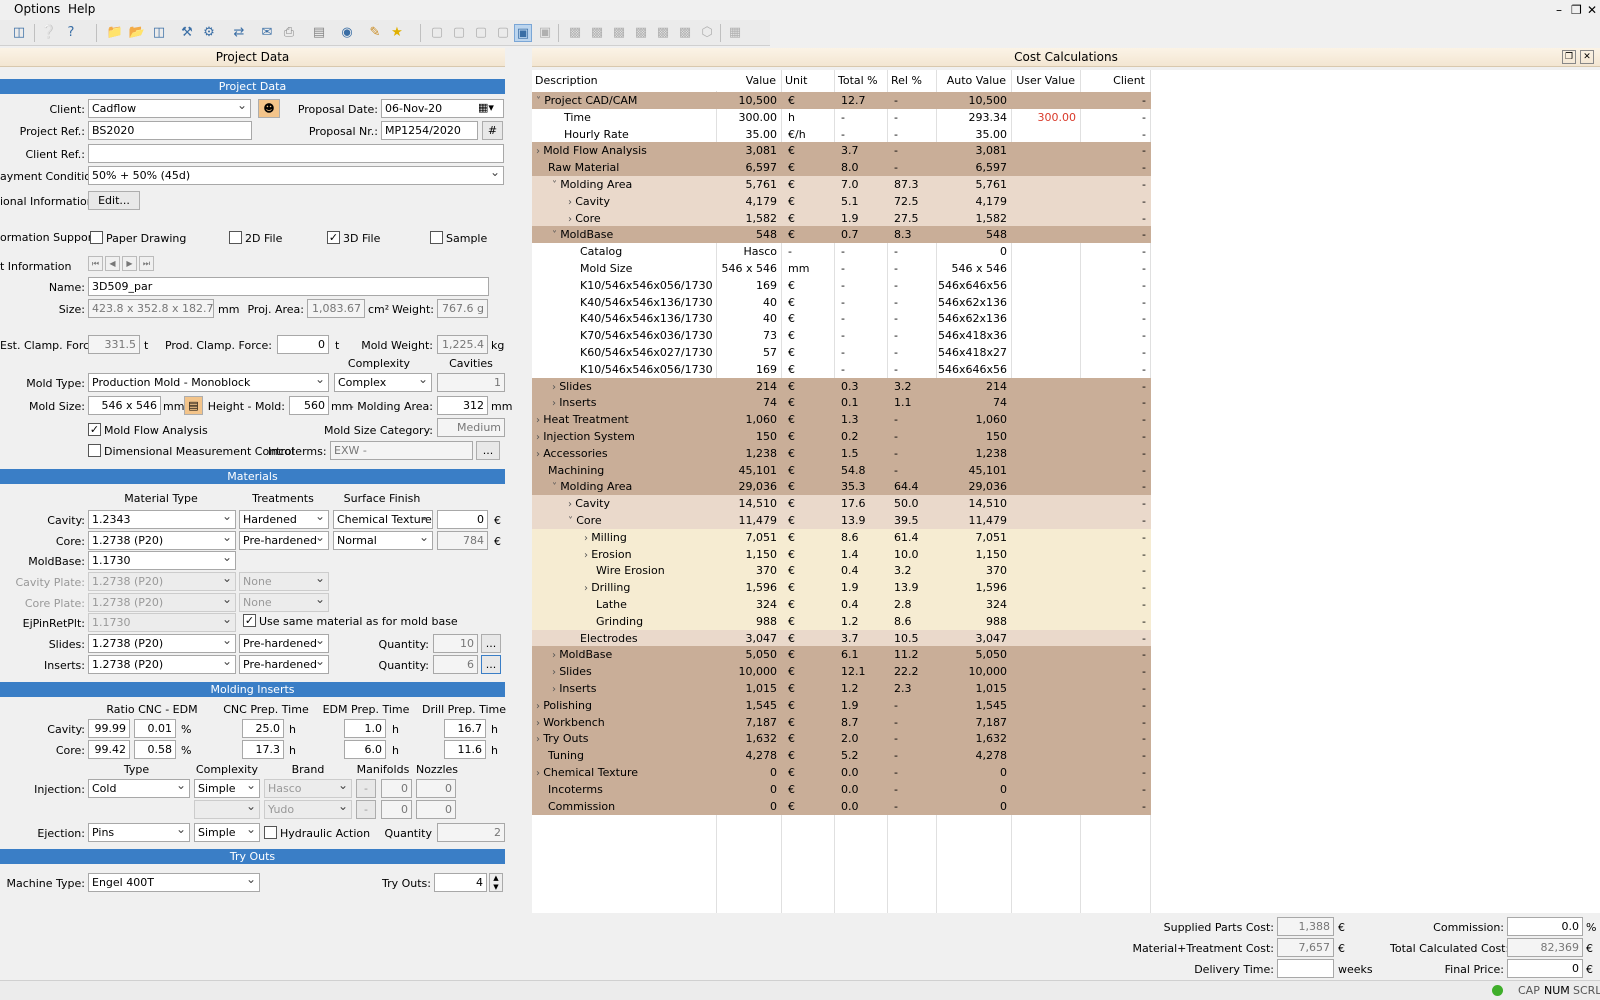 The image size is (1600, 1000). What do you see at coordinates (109, 749) in the screenshot?
I see `mi-core-cnc-ratio: 99.42` at bounding box center [109, 749].